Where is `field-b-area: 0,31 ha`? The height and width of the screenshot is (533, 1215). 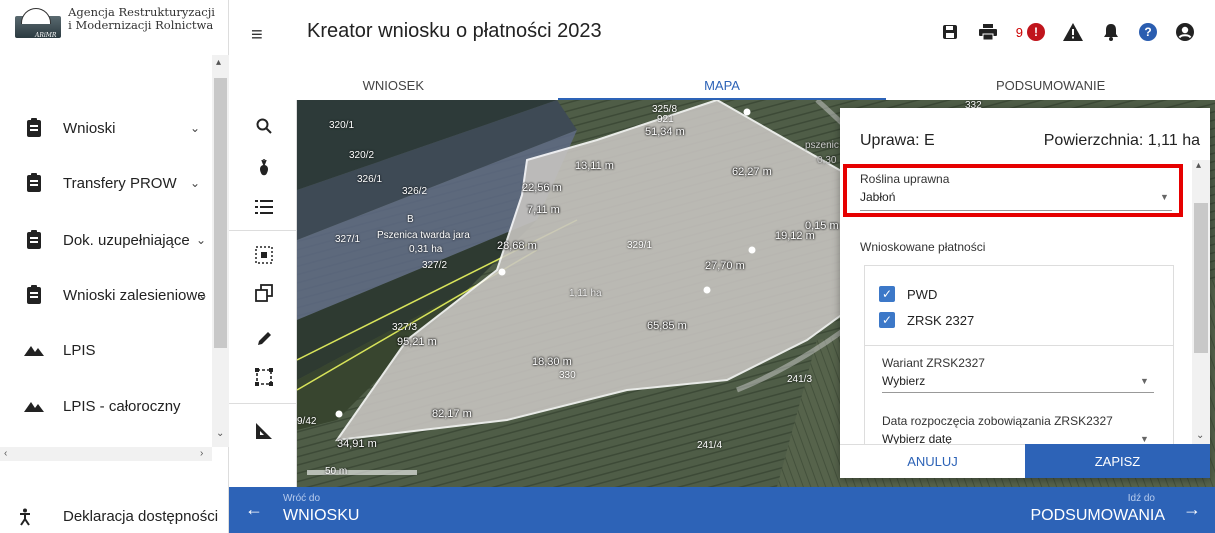
field-b-area: 0,31 ha is located at coordinates (426, 249).